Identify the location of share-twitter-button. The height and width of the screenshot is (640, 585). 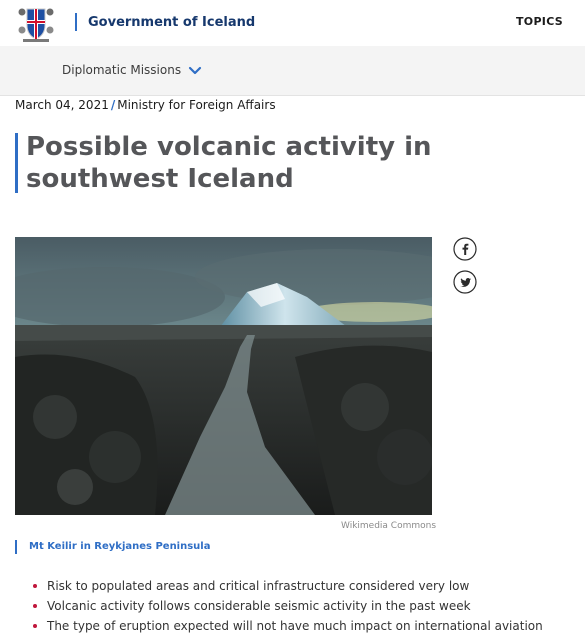
(465, 282).